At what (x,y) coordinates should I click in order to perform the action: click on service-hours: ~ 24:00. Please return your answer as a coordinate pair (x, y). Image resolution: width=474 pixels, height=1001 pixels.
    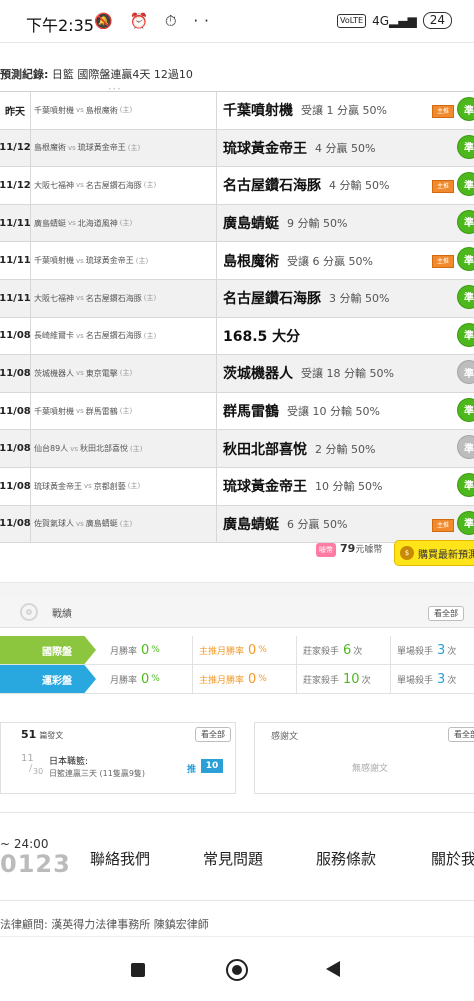
    Looking at the image, I should click on (24, 844).